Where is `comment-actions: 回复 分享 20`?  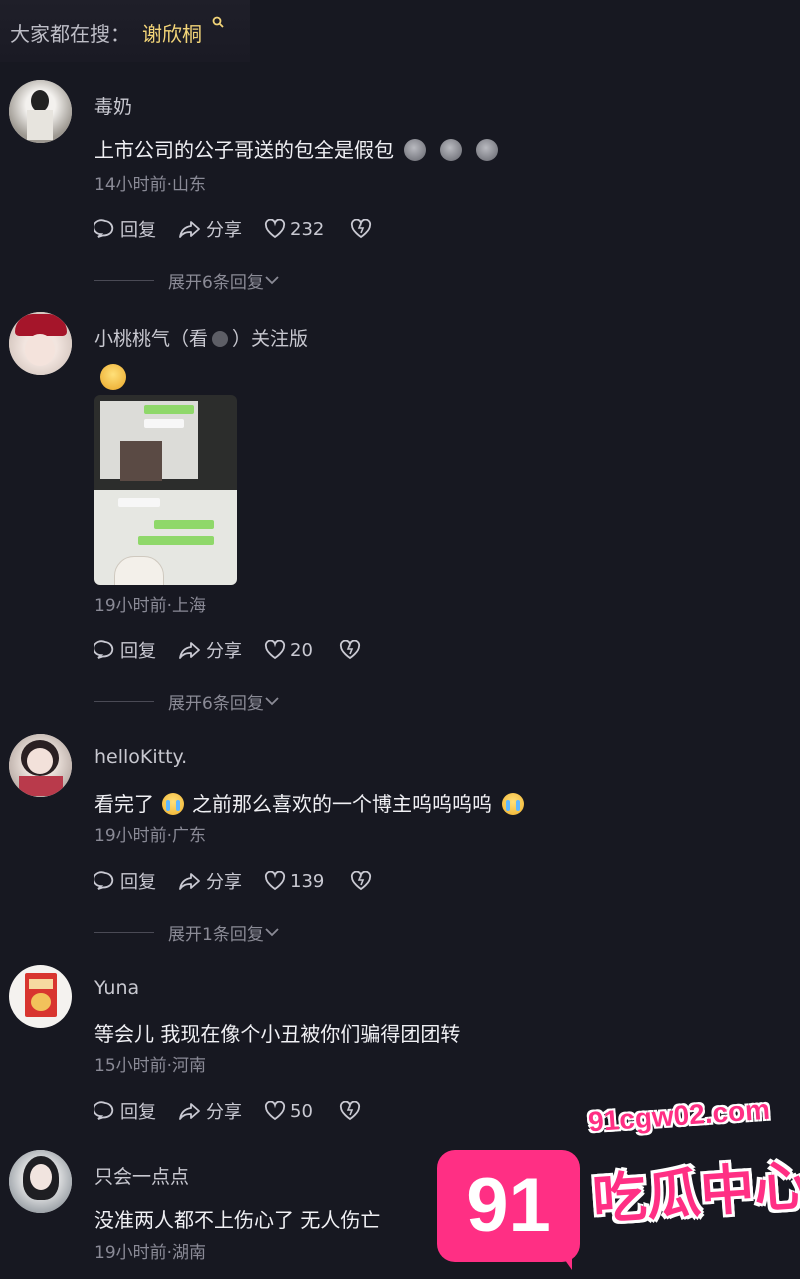 comment-actions: 回复 分享 20 is located at coordinates (227, 650).